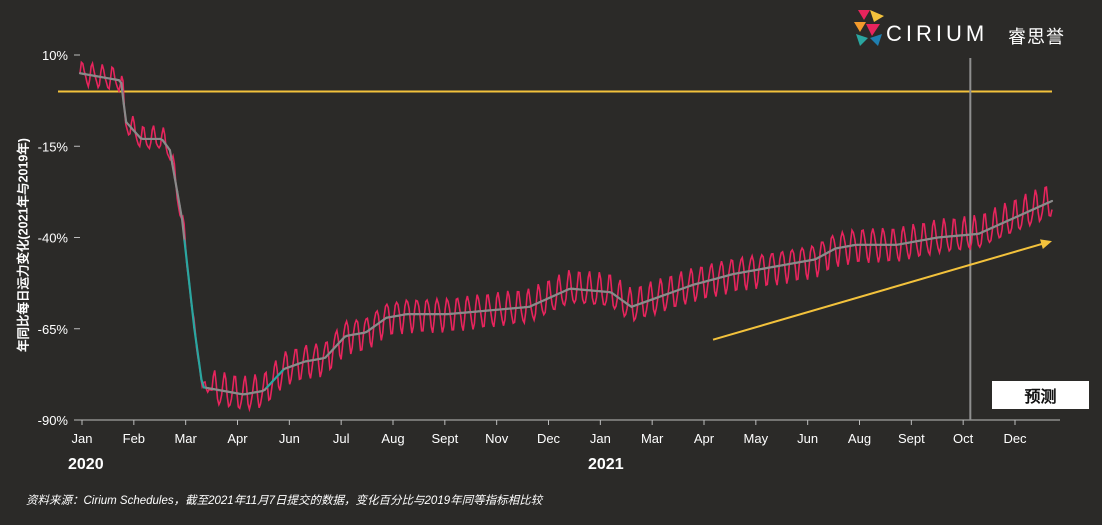  I want to click on cirium-logo-chinese: 睿思誉, so click(1036, 37).